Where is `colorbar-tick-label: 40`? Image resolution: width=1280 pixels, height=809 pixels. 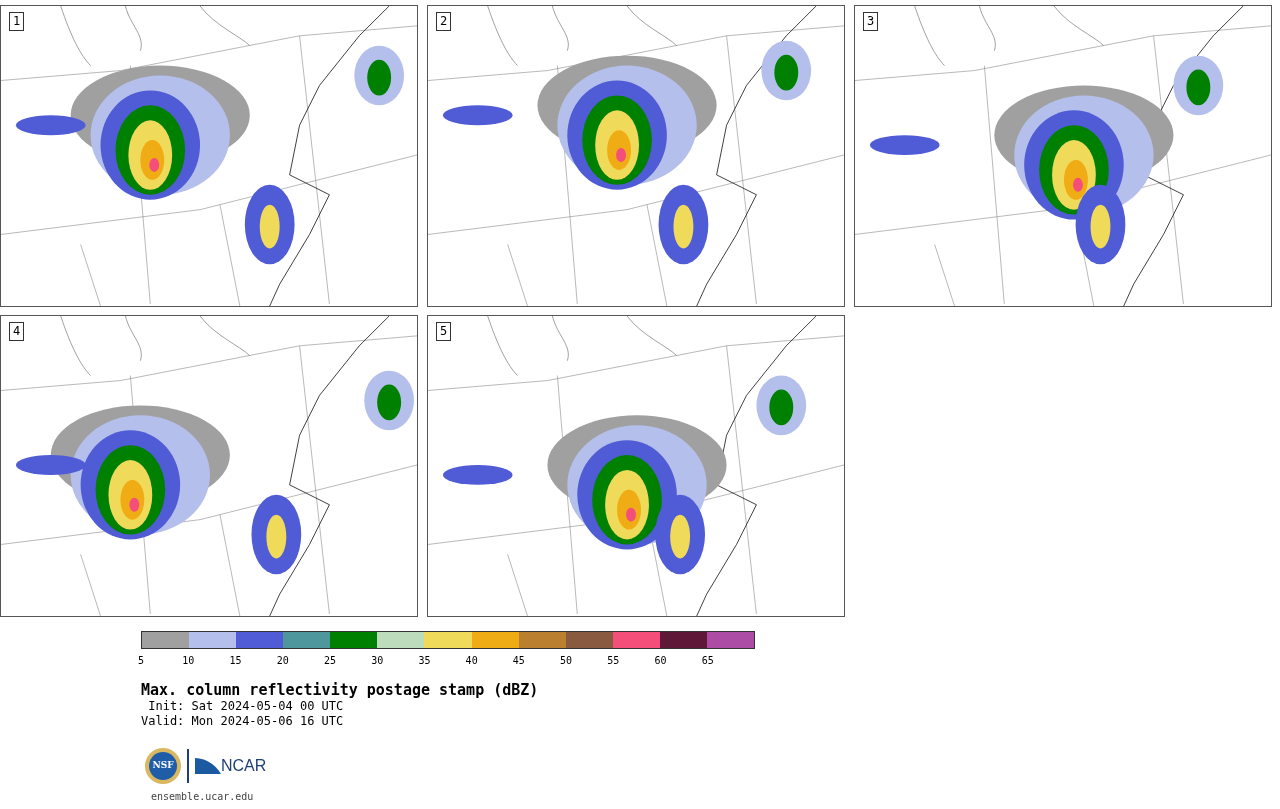 colorbar-tick-label: 40 is located at coordinates (471, 661).